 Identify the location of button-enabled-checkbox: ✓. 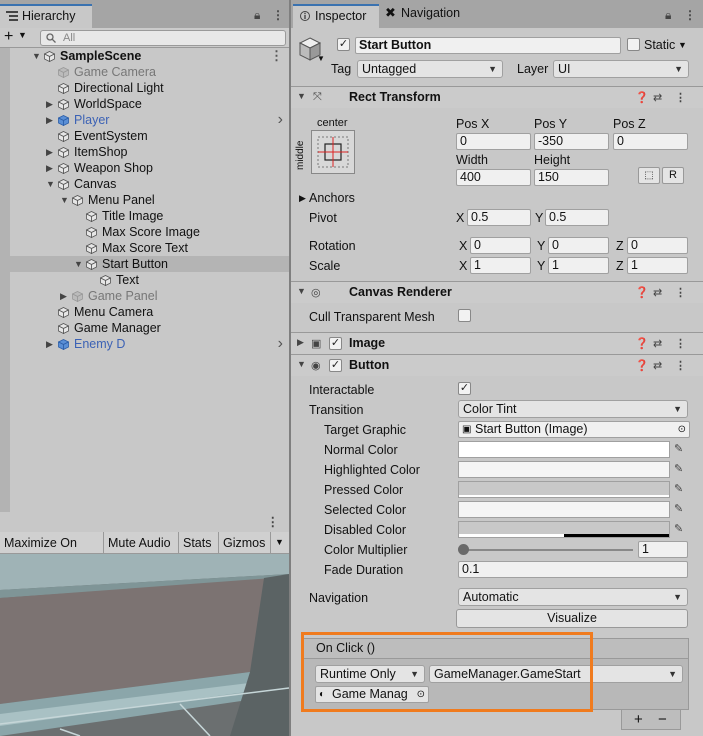
(335, 365).